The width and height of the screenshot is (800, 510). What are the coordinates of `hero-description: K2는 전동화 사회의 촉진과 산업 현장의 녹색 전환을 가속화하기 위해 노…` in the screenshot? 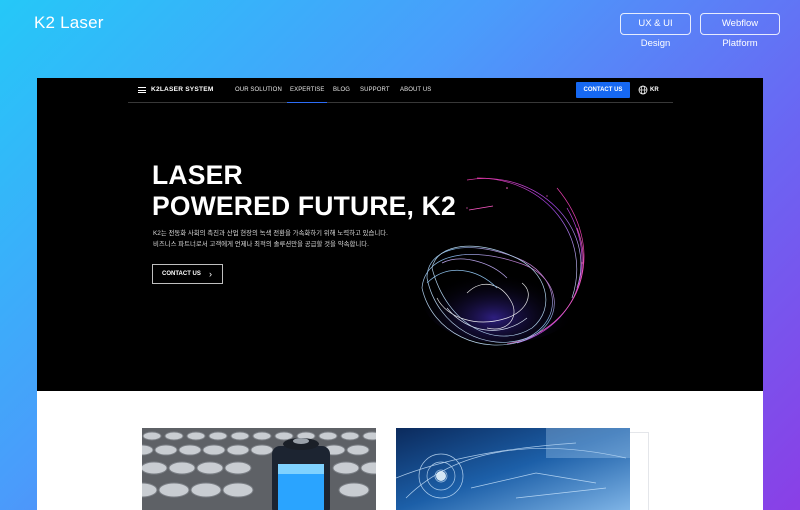 It's located at (270, 239).